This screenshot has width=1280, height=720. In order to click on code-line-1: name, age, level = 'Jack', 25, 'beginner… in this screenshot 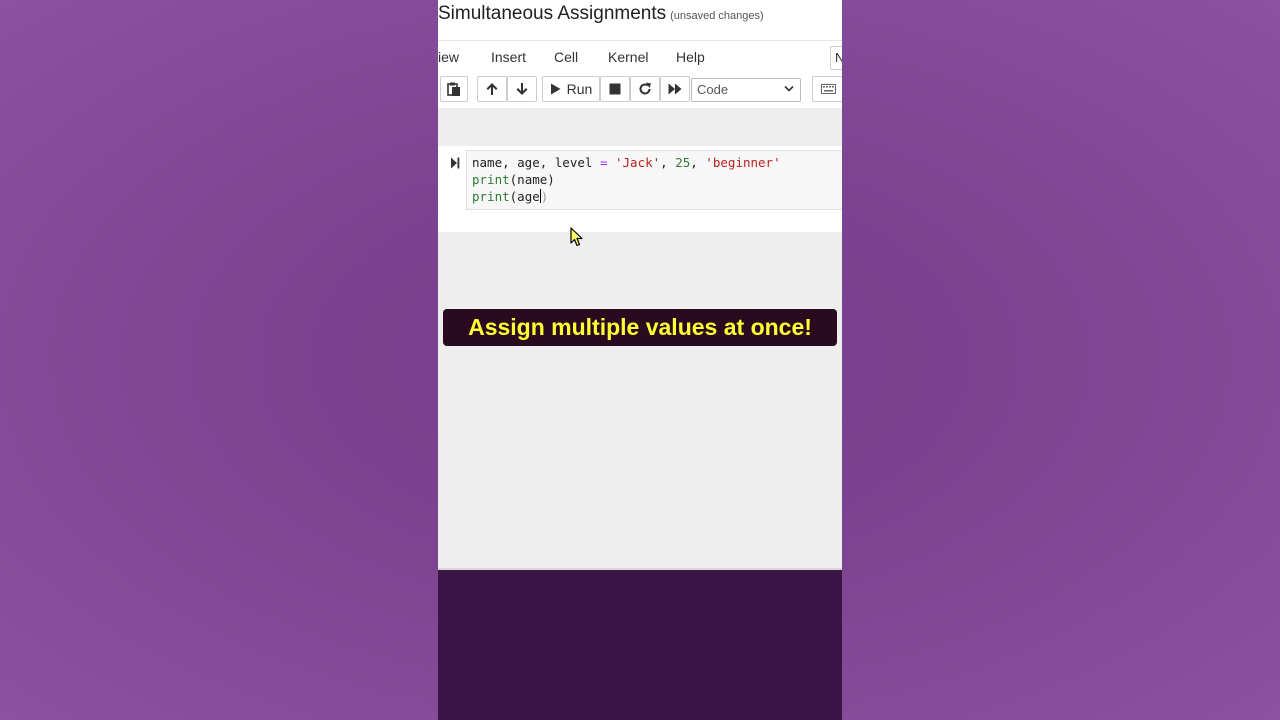, I will do `click(626, 162)`.